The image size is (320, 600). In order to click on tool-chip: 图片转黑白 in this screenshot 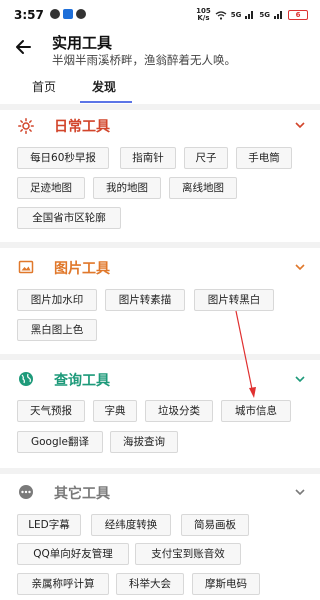, I will do `click(234, 300)`.